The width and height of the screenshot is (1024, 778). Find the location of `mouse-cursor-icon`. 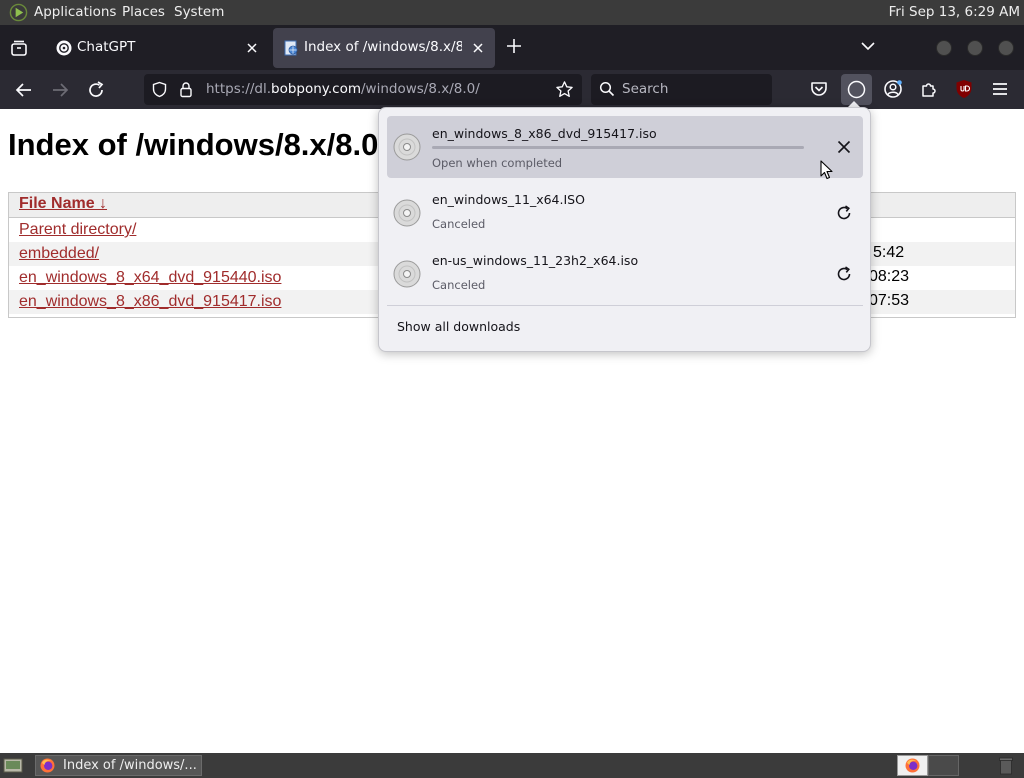

mouse-cursor-icon is located at coordinates (826, 170).